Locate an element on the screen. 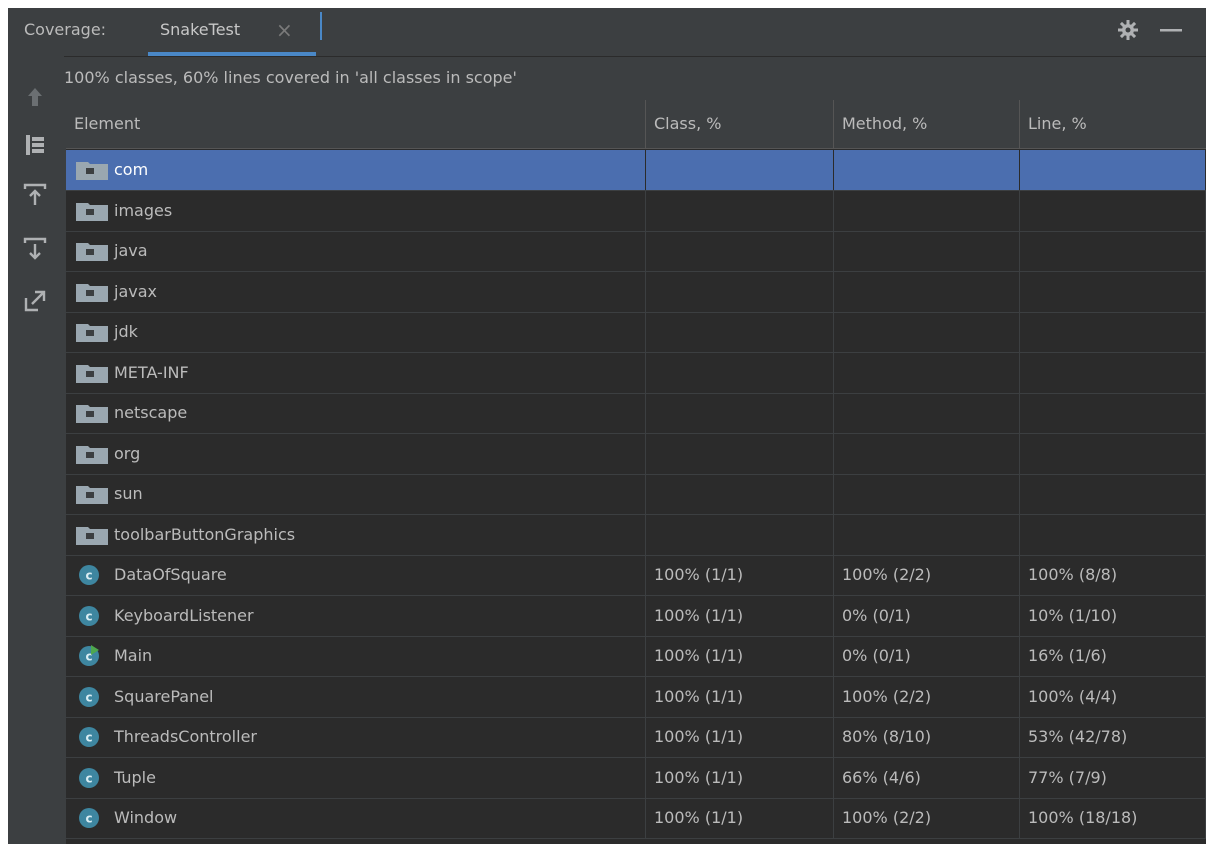 The image size is (1206, 844). coverage-header: Coverage: SnakeTest × is located at coordinates (607, 32).